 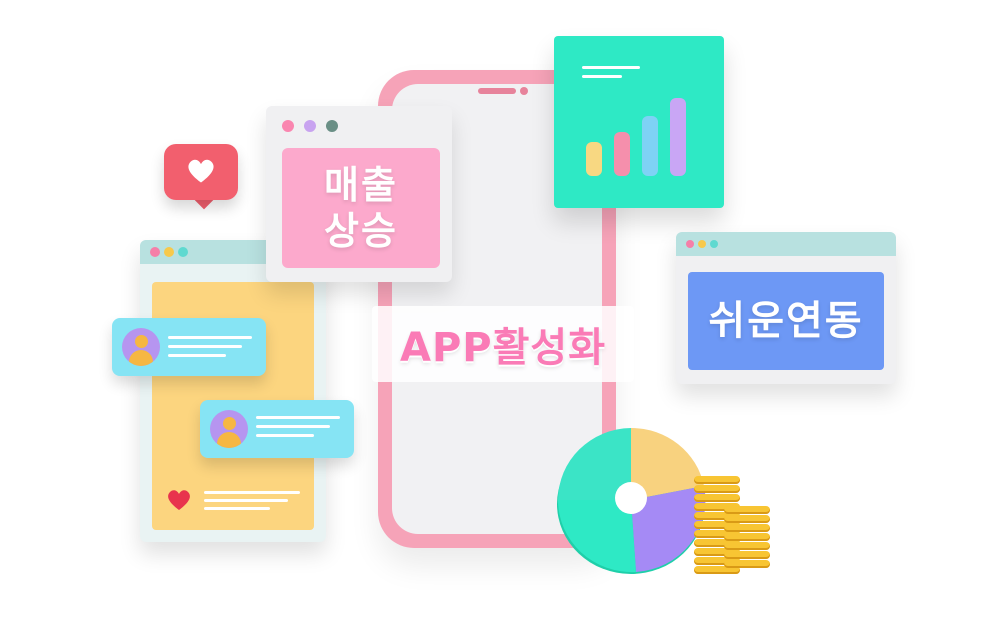 I want to click on window-dot-green, so click(x=332, y=126).